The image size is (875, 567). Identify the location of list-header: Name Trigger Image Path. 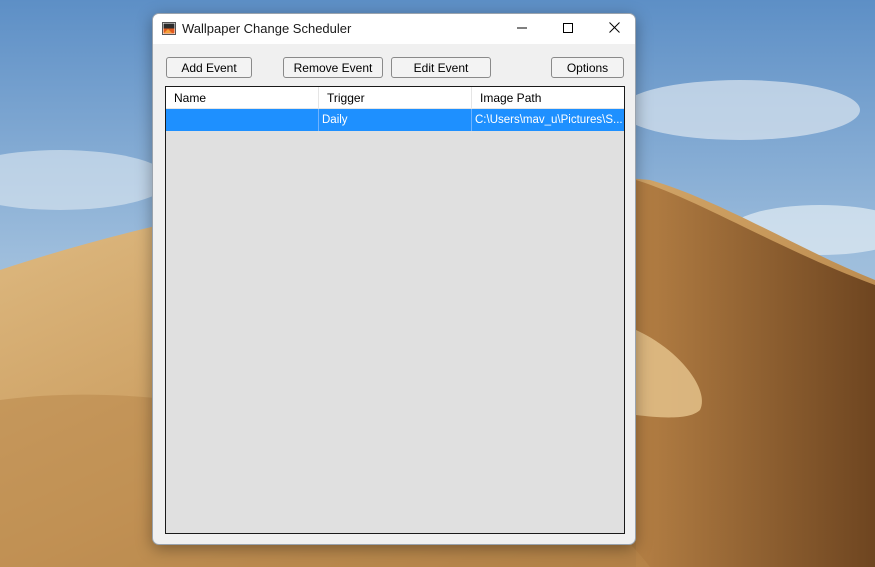
(395, 98).